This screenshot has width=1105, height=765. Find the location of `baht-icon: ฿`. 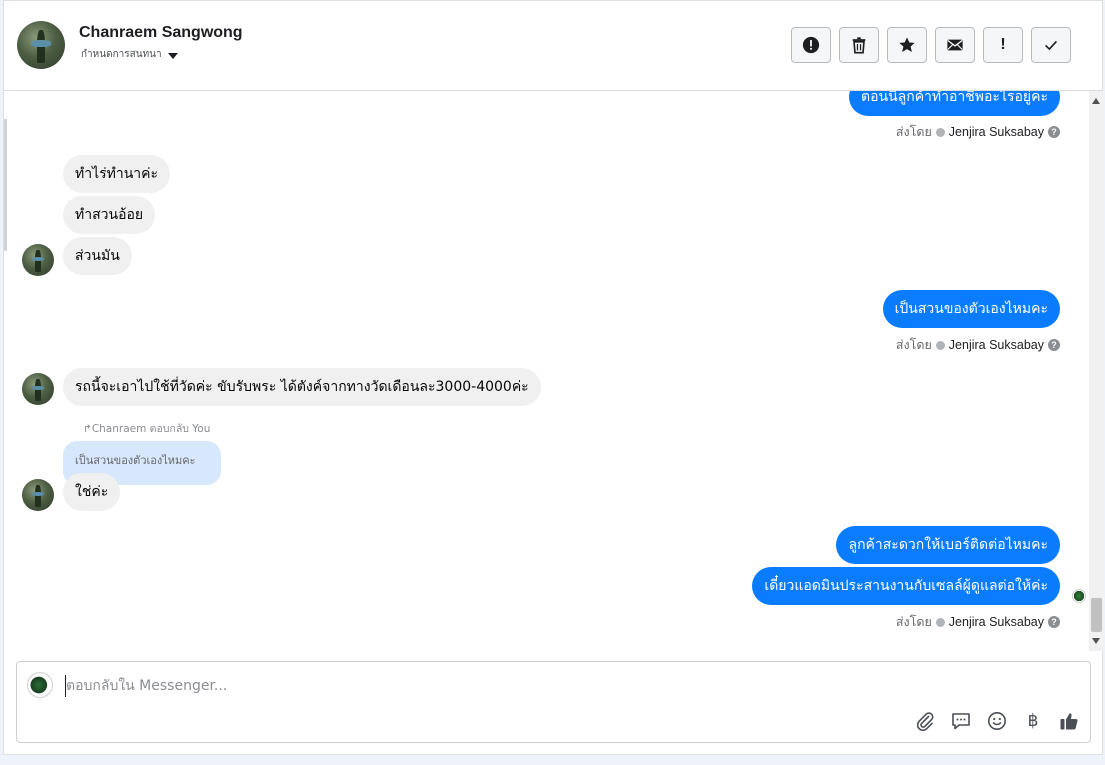

baht-icon: ฿ is located at coordinates (1033, 721).